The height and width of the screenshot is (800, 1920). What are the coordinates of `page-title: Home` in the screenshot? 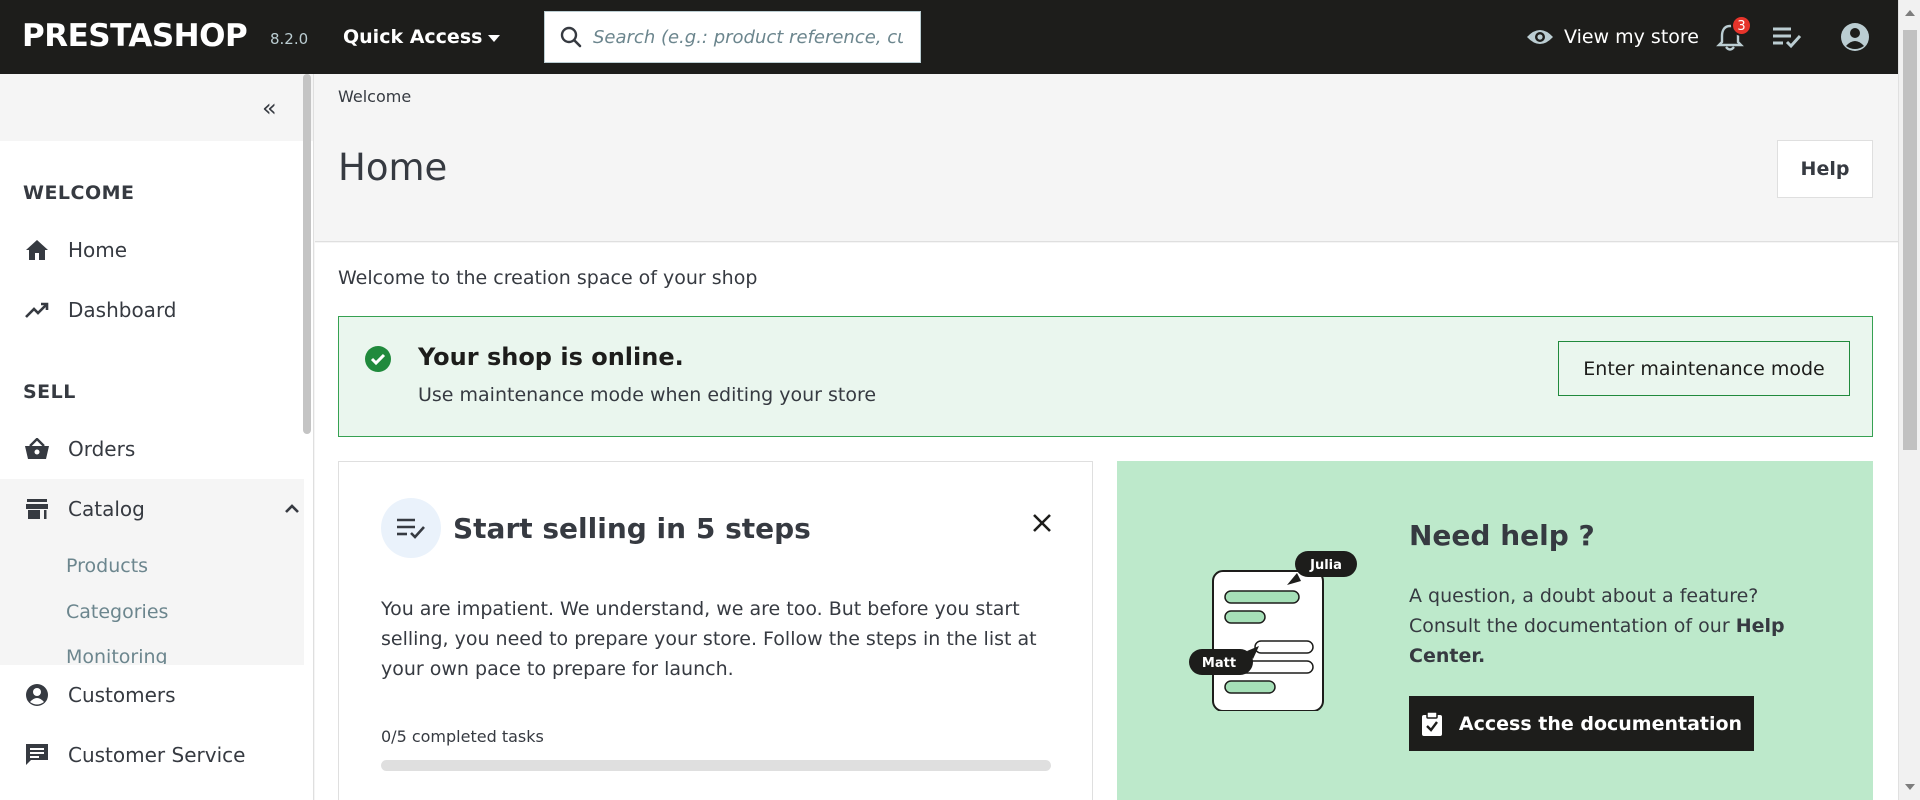 It's located at (393, 167).